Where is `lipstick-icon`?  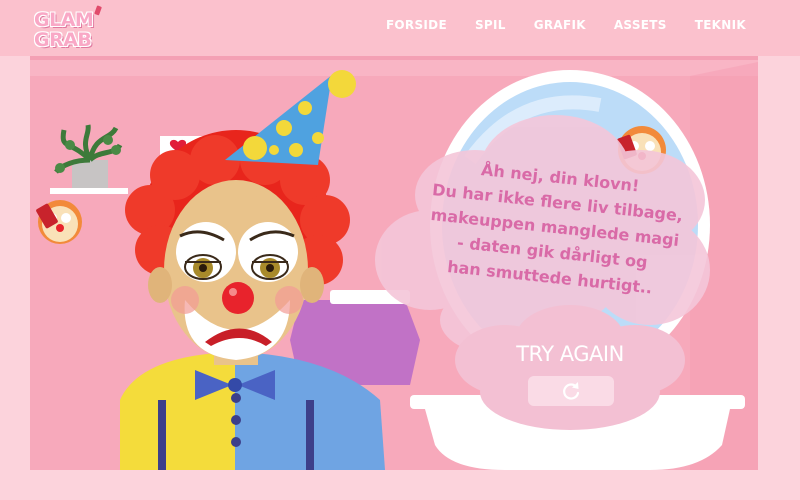
lipstick-icon is located at coordinates (98, 10).